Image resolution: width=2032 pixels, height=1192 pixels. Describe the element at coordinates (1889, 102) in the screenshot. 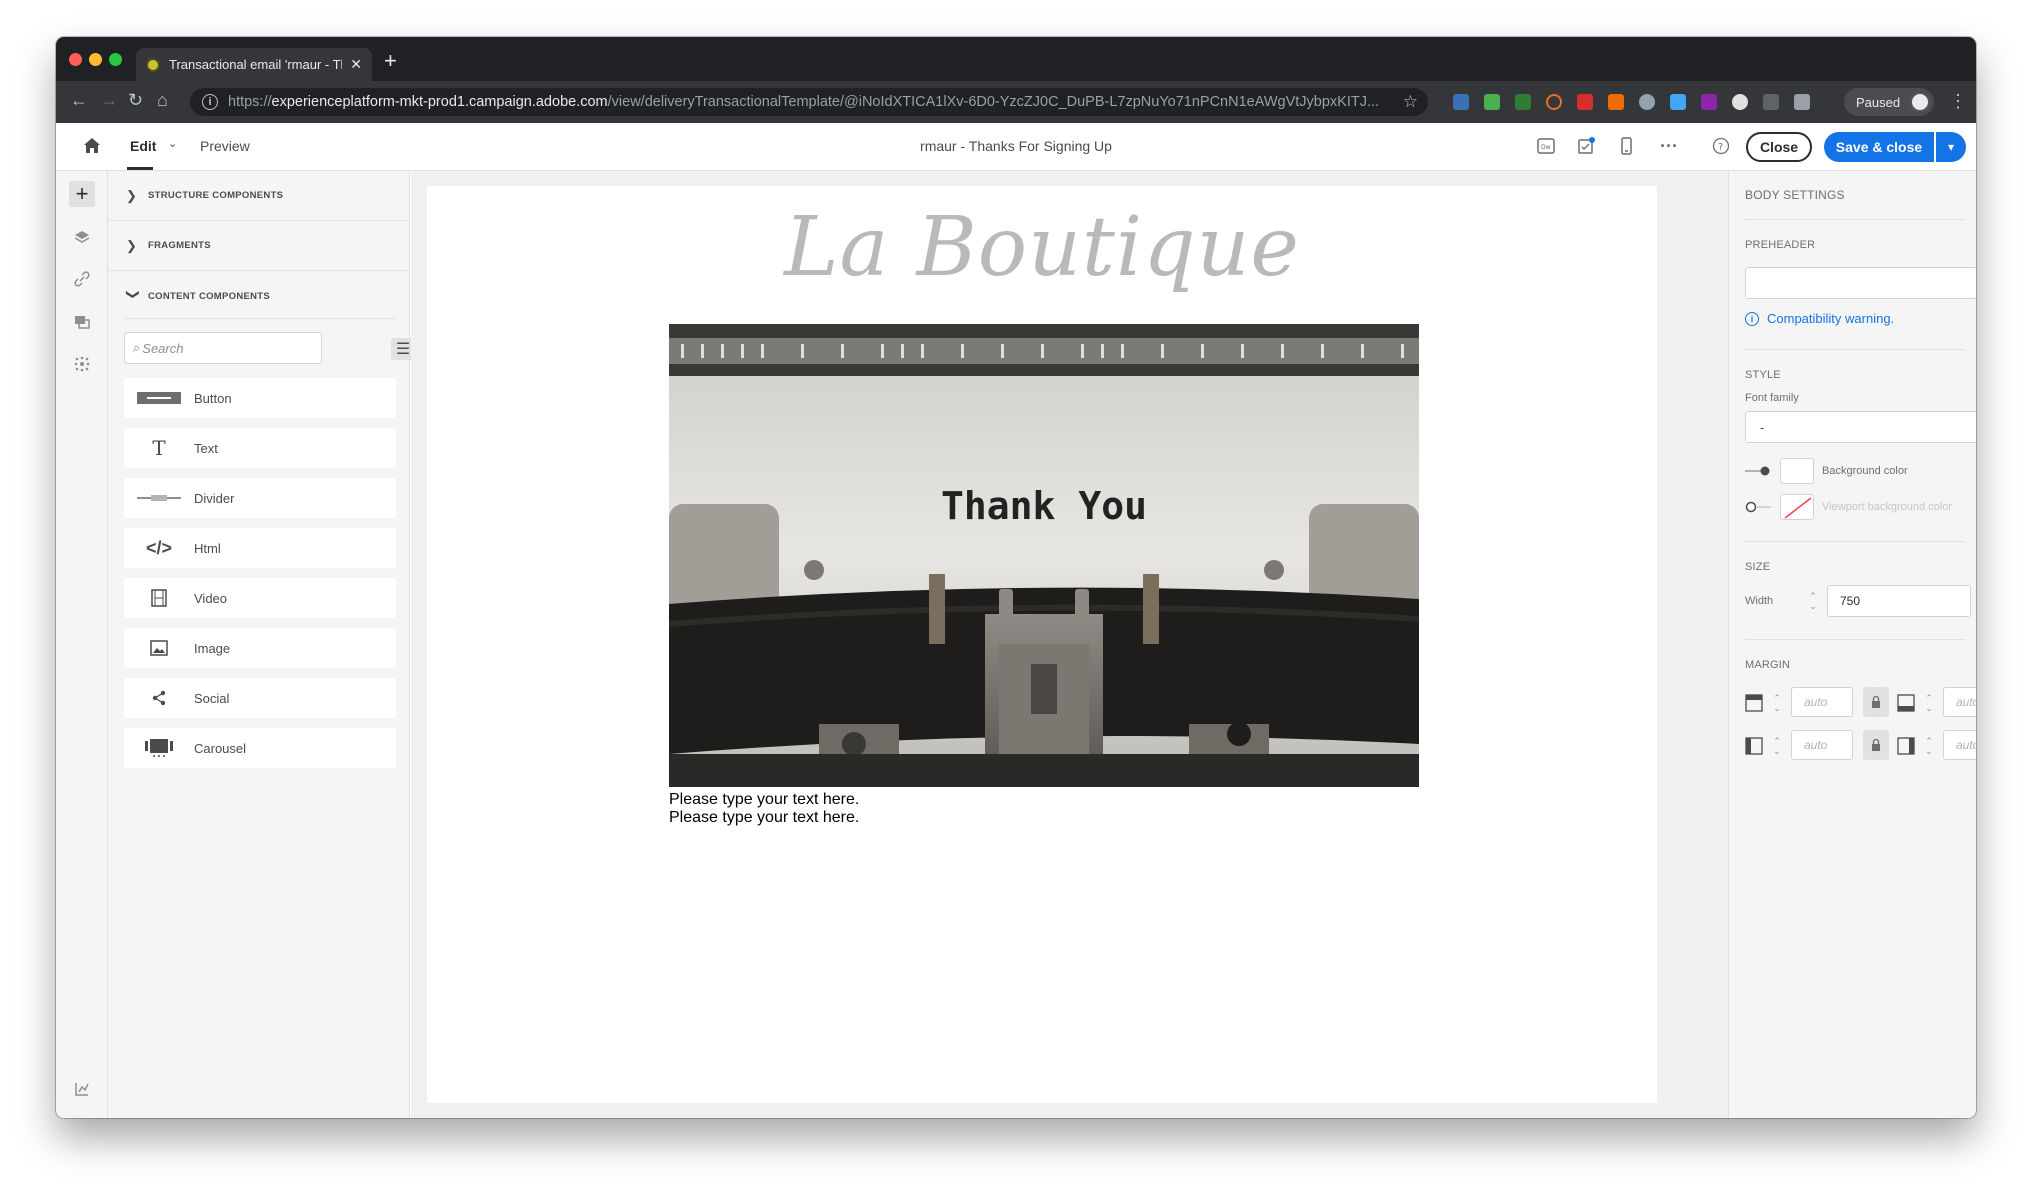

I see `profile-button: Paused` at that location.